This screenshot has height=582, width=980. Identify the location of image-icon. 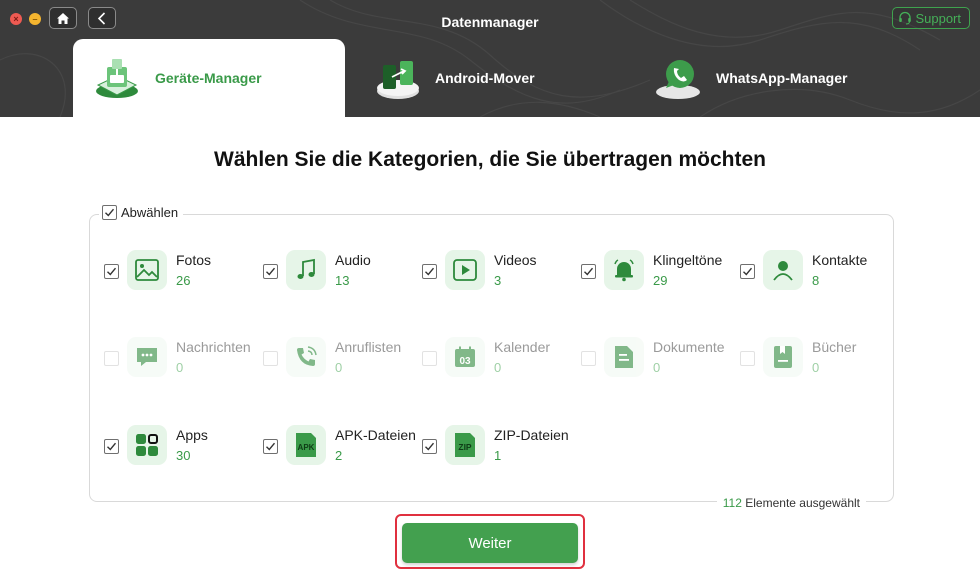
(147, 270).